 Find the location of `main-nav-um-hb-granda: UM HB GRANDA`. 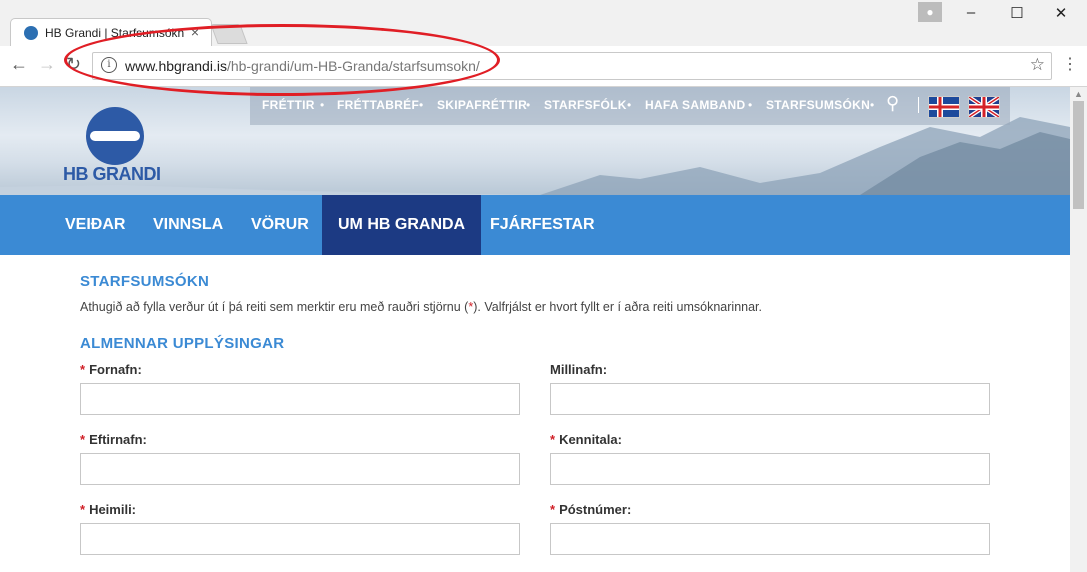

main-nav-um-hb-granda: UM HB GRANDA is located at coordinates (402, 225).